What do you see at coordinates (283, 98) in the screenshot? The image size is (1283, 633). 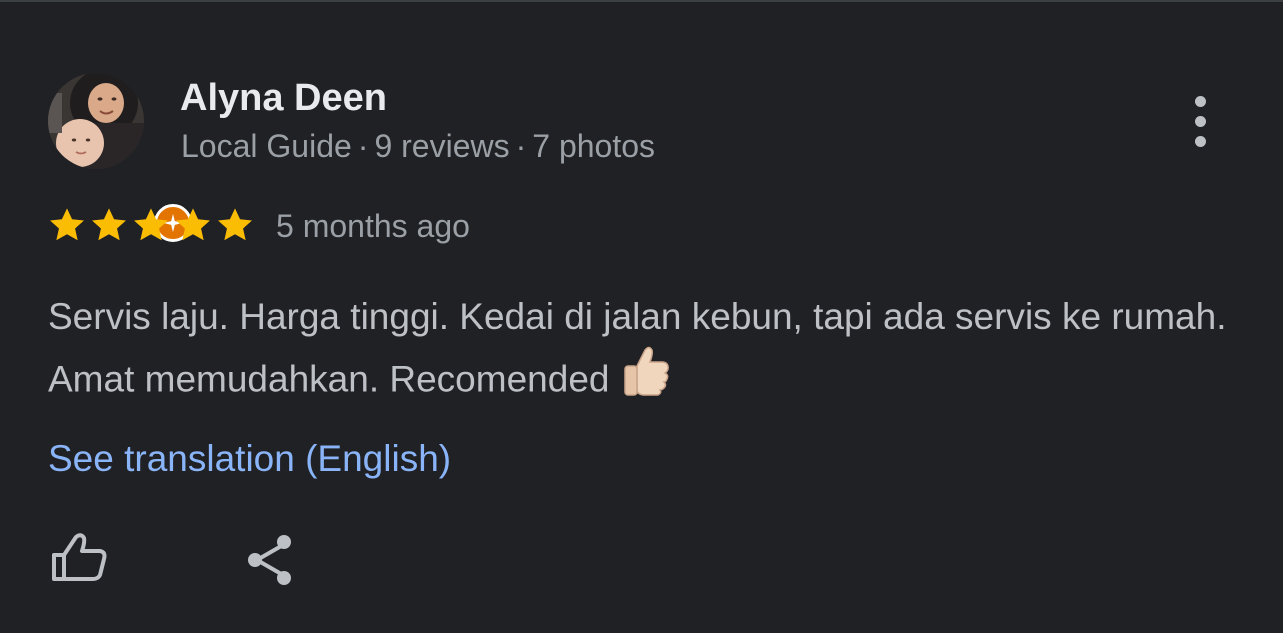 I see `author-name: Alyna Deen` at bounding box center [283, 98].